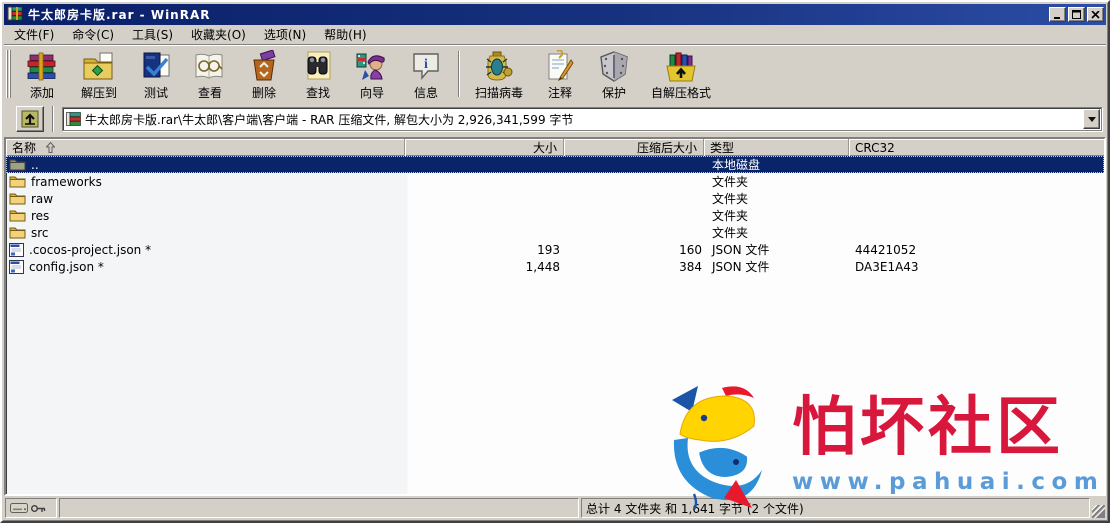  Describe the element at coordinates (560, 75) in the screenshot. I see `comment-button: 注释` at that location.